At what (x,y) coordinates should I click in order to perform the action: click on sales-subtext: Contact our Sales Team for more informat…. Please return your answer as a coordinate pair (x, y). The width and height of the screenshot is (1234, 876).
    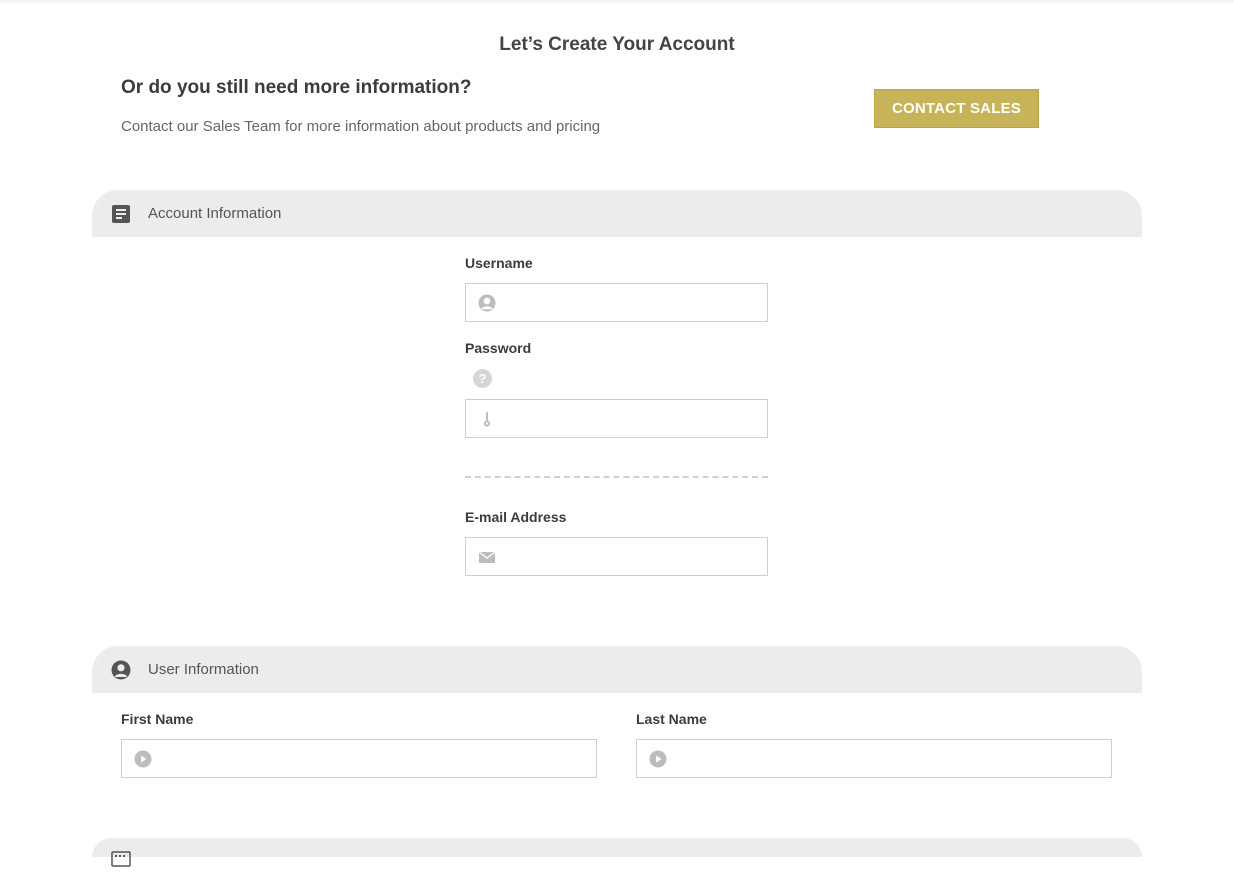
    Looking at the image, I should click on (361, 126).